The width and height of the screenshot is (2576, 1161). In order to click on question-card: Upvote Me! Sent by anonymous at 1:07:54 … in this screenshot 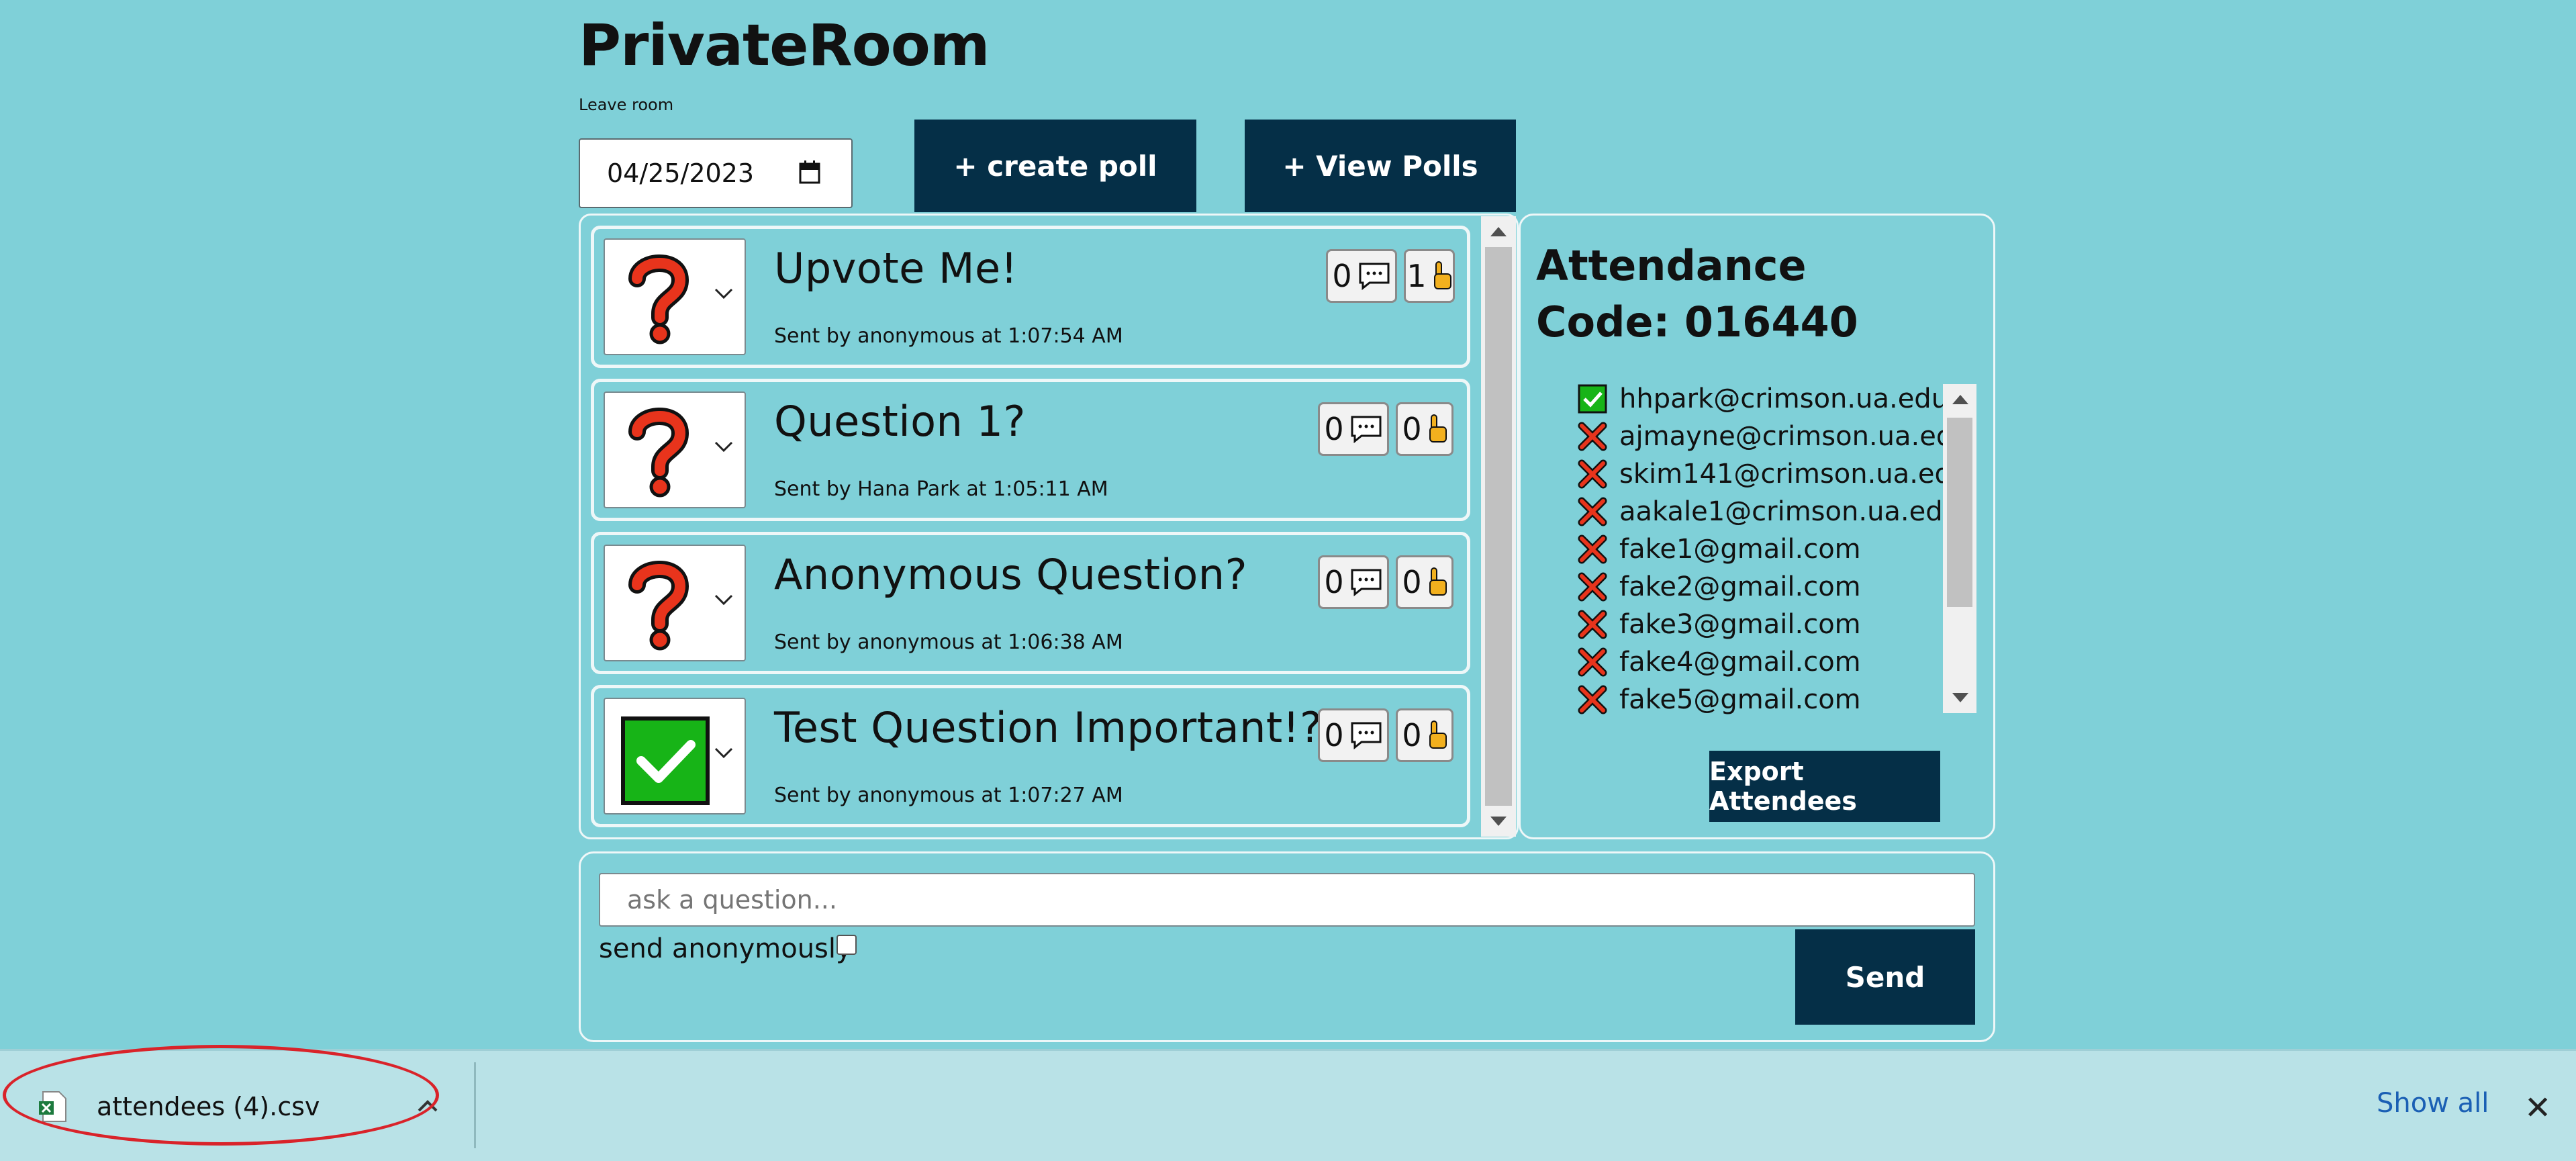, I will do `click(1030, 297)`.